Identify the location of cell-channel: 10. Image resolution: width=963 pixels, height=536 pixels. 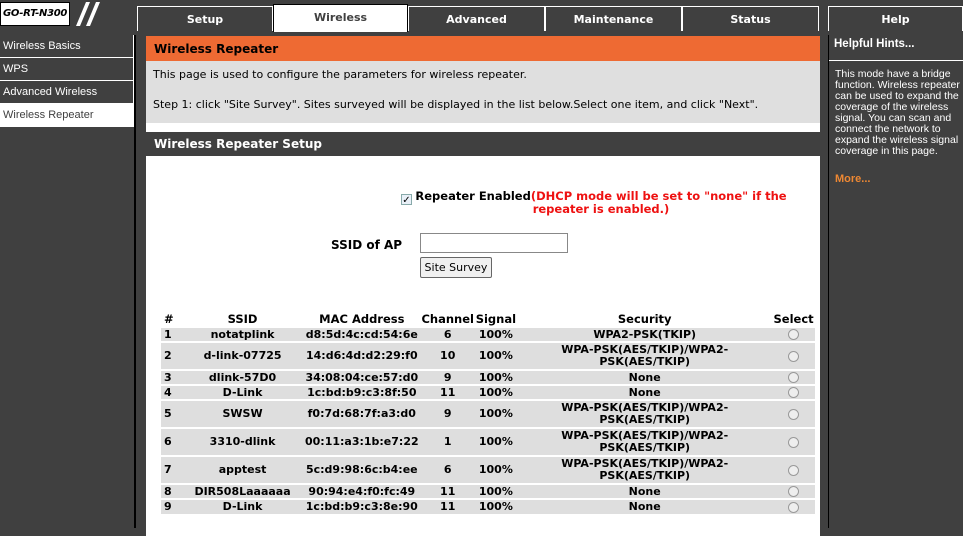
(447, 355).